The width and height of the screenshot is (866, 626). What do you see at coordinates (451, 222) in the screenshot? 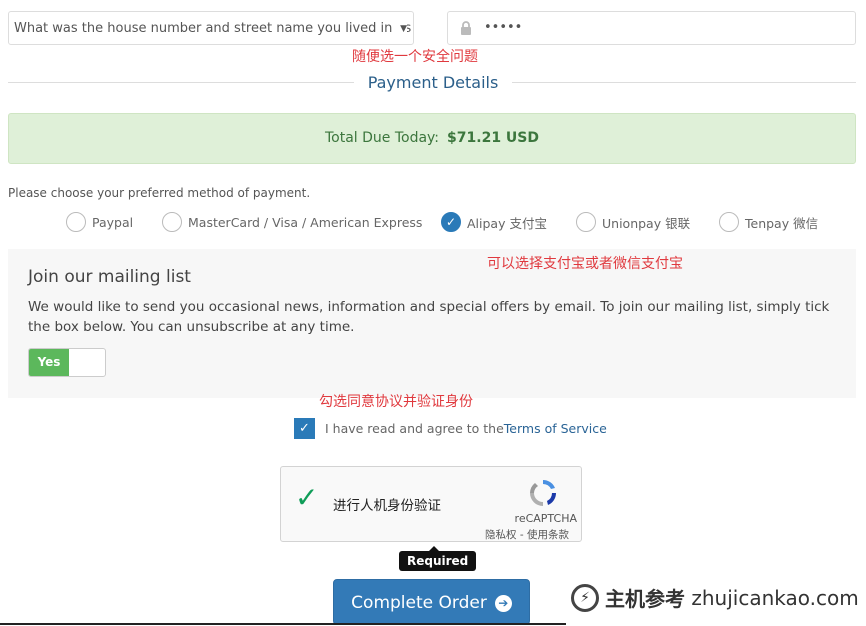
I see `check-icon: ✓` at bounding box center [451, 222].